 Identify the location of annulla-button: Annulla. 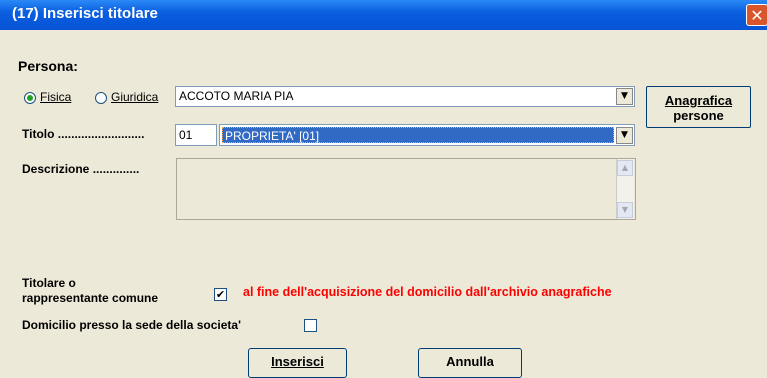
(470, 363).